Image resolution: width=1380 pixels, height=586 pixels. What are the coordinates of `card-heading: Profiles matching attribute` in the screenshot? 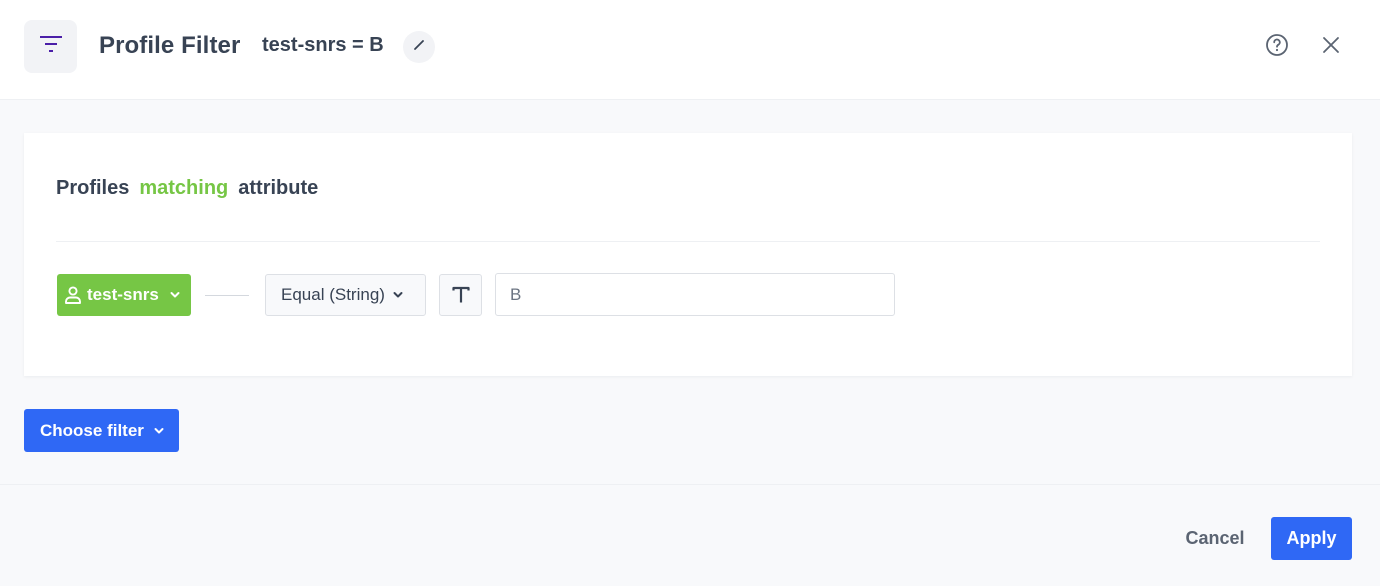 It's located at (187, 188).